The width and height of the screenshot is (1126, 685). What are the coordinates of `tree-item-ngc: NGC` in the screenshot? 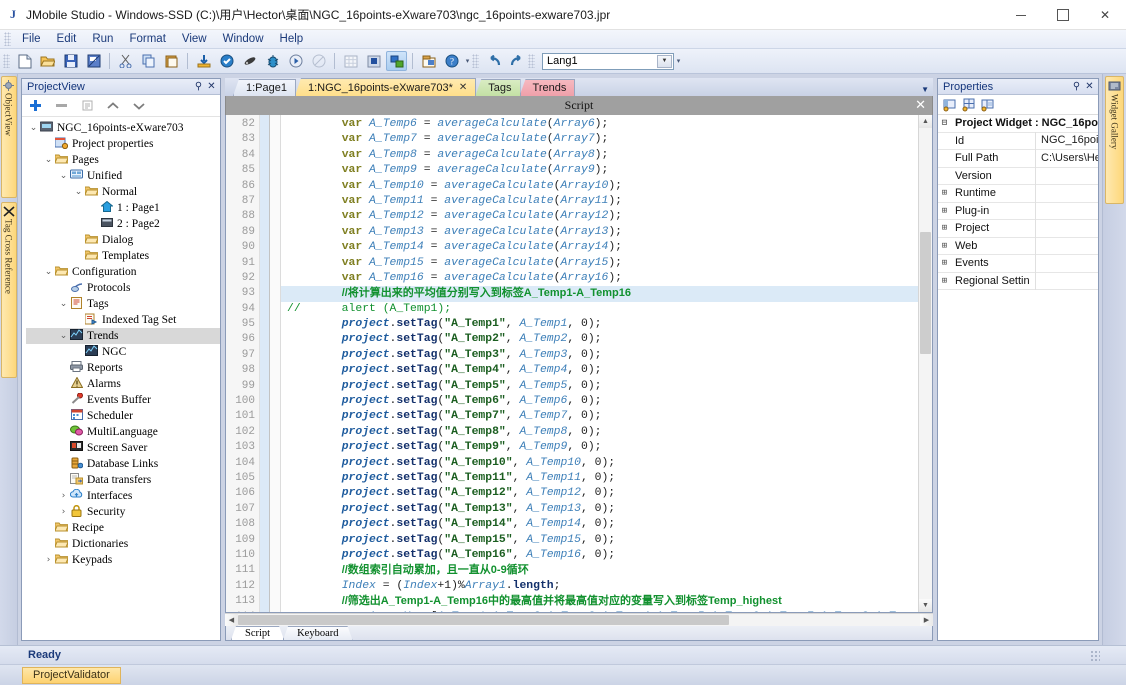 It's located at (123, 352).